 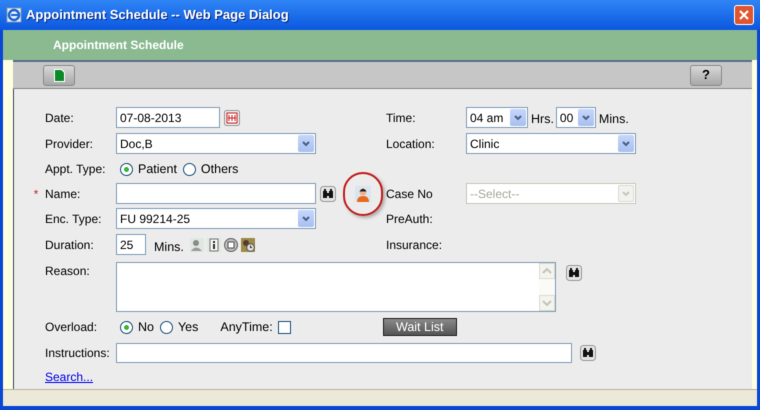 What do you see at coordinates (247, 245) in the screenshot?
I see `person-clock-icon` at bounding box center [247, 245].